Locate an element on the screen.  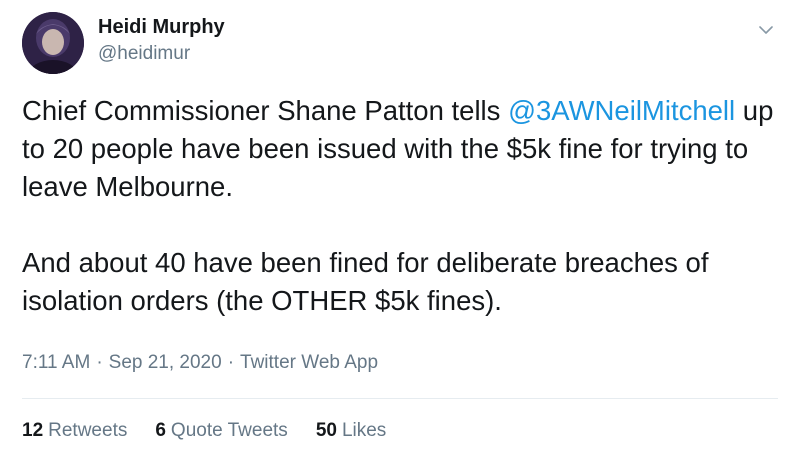
mention-link: @3AWNeilMitchell is located at coordinates (621, 110).